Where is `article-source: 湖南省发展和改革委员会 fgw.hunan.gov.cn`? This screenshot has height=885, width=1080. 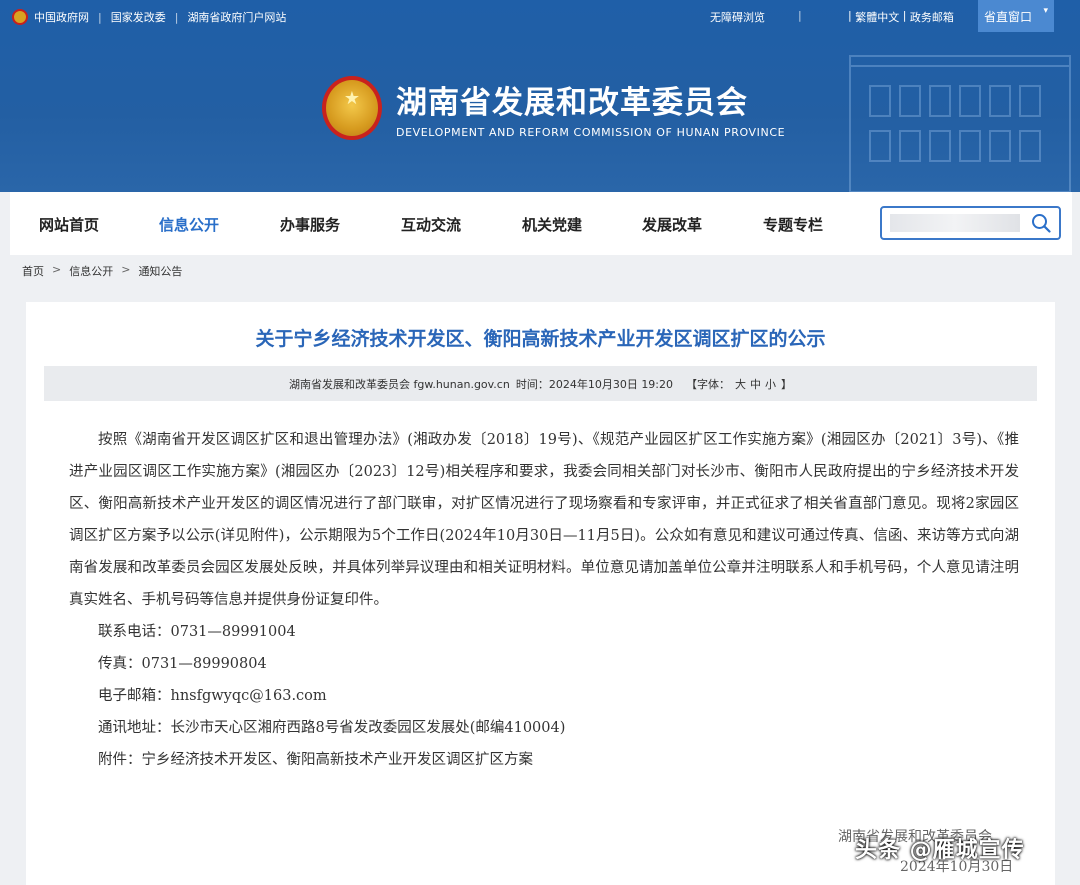
article-source: 湖南省发展和改革委员会 fgw.hunan.gov.cn is located at coordinates (399, 384).